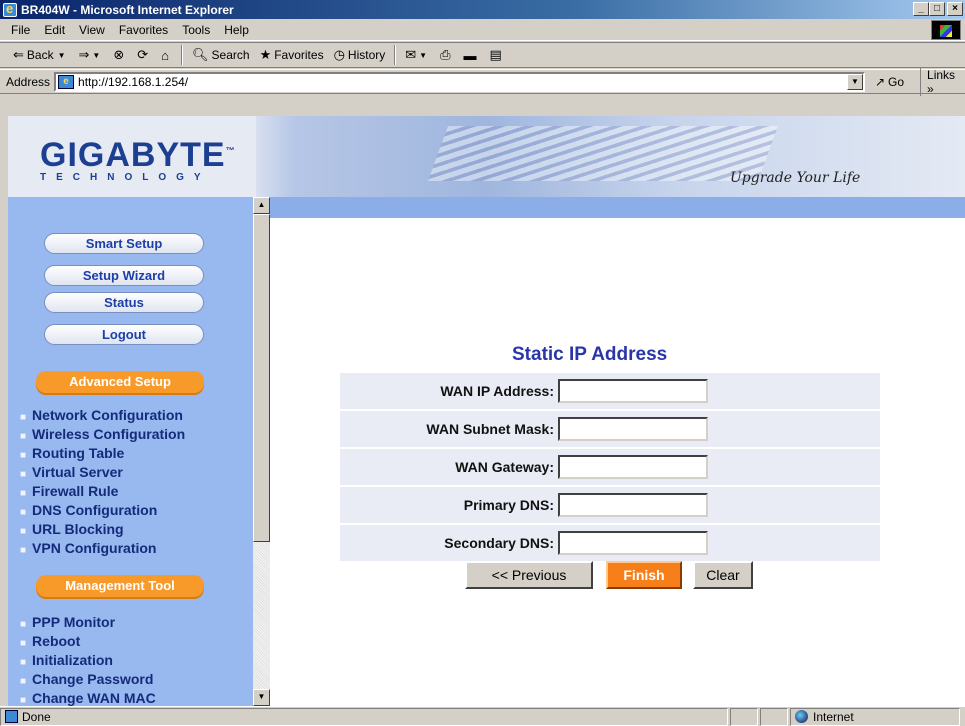 The image size is (965, 726). Describe the element at coordinates (78, 529) in the screenshot. I see `nav-link-label: URL Blocking` at that location.